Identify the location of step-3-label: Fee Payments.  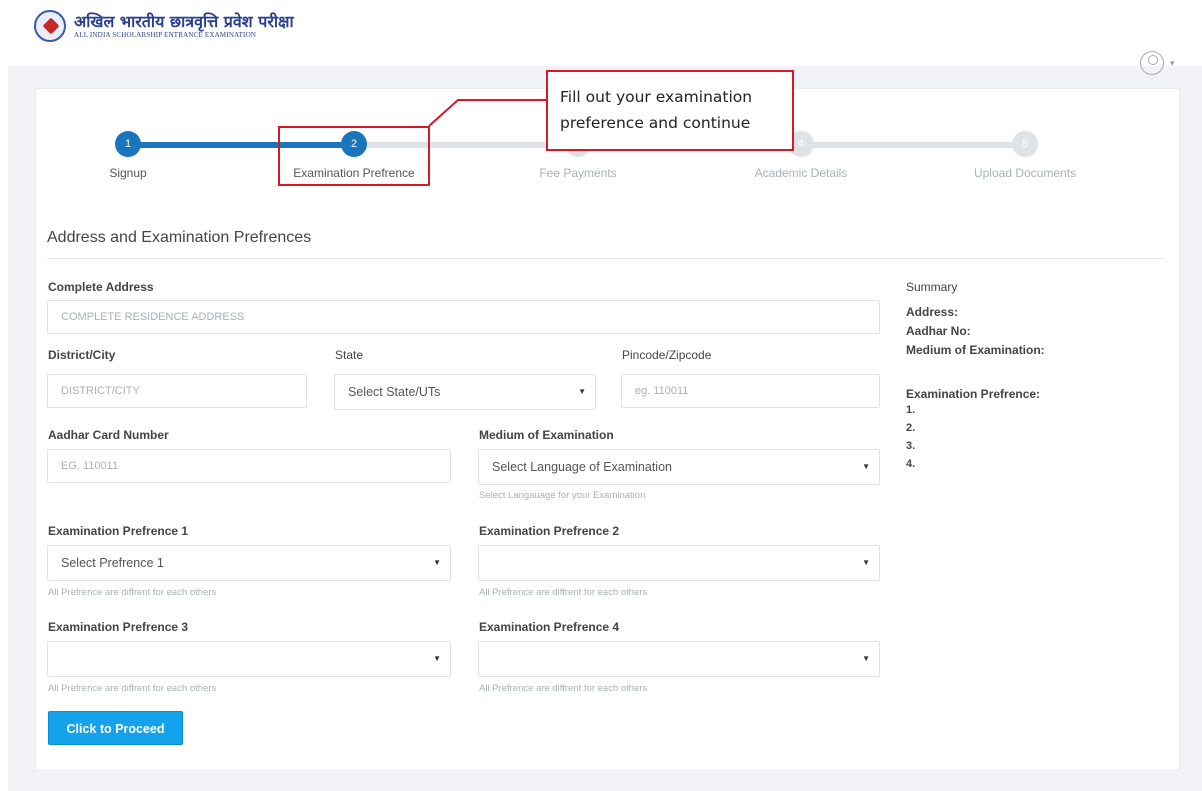
(578, 173).